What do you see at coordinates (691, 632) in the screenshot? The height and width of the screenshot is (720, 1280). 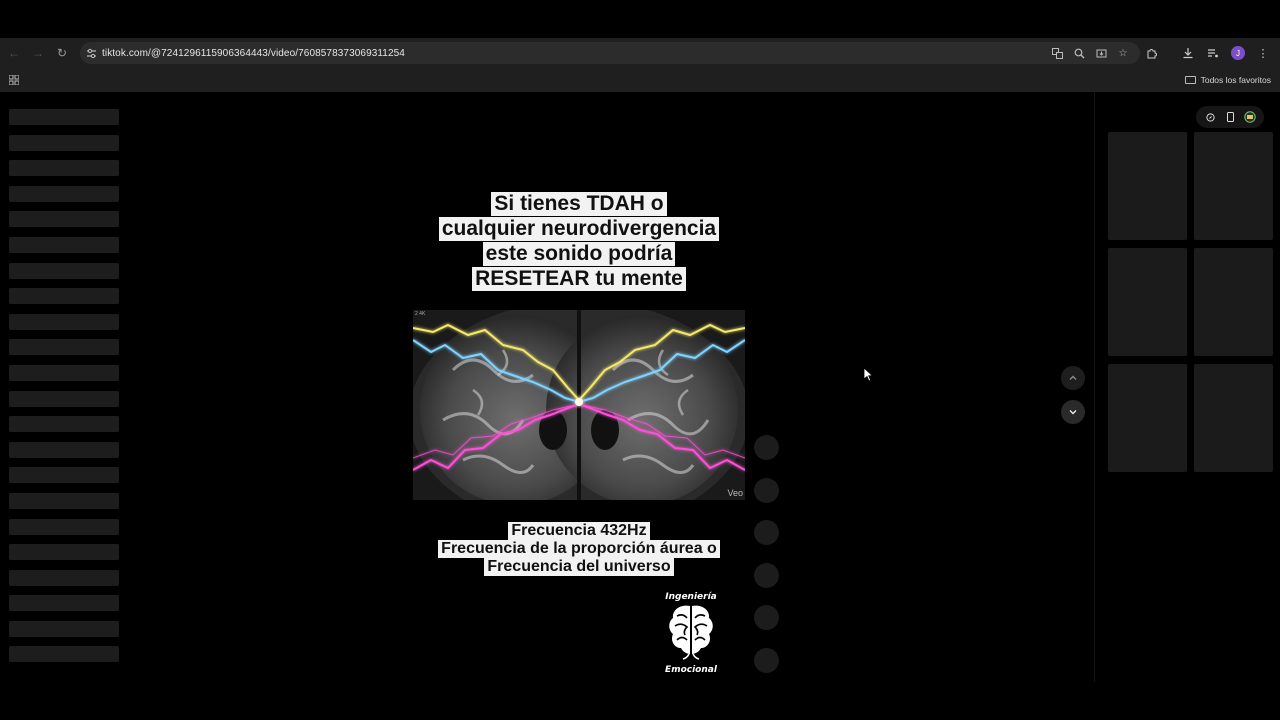 I see `brain-logo-icon` at bounding box center [691, 632].